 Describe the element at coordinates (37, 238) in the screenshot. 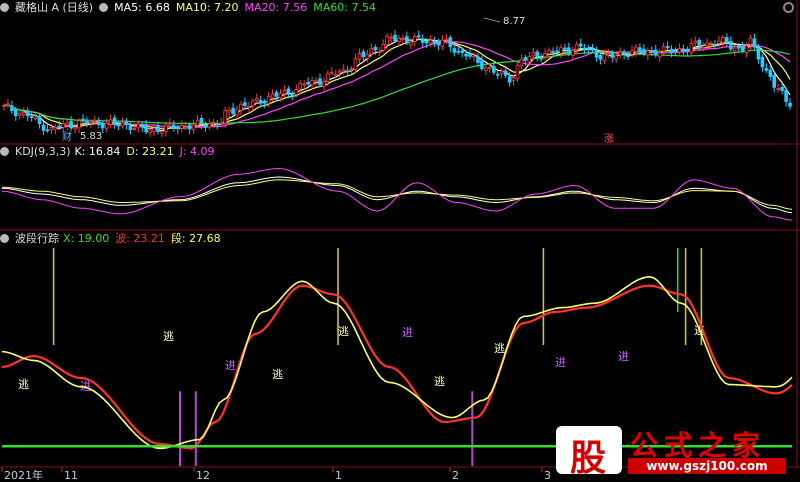

I see `wave-panel-title: 波段行踪` at that location.